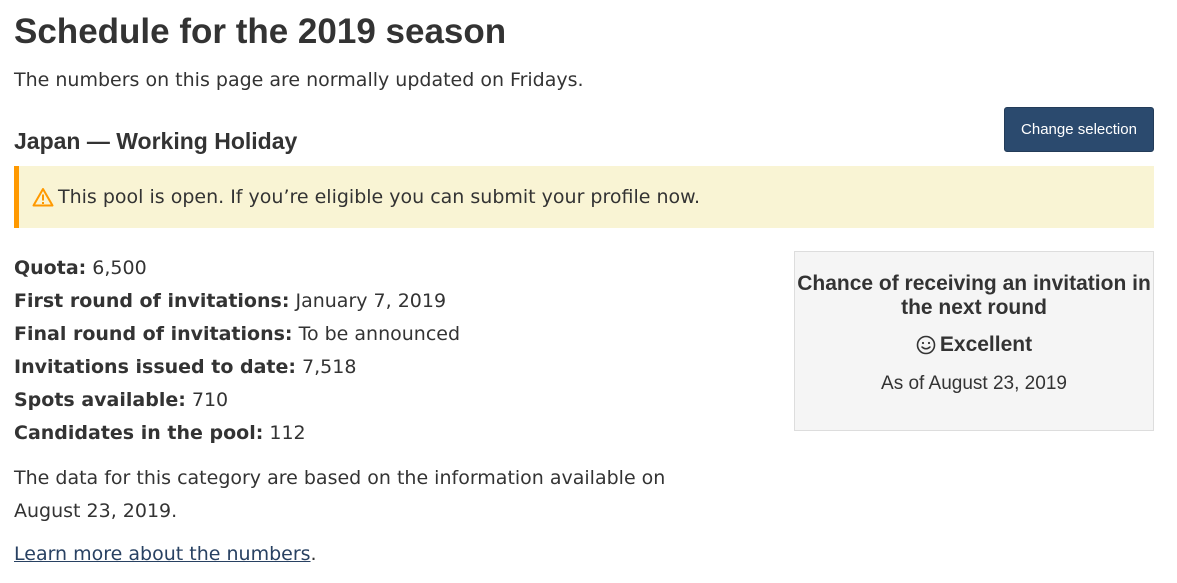 Image resolution: width=1177 pixels, height=583 pixels. I want to click on detail-label: Spots available:, so click(100, 400).